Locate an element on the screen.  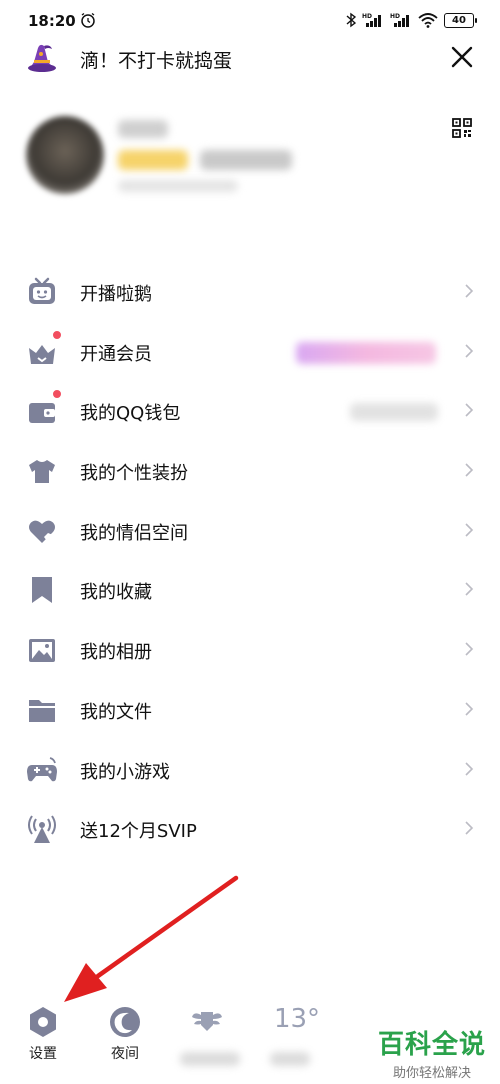
signal-icon-2: HD is located at coordinates (399, 20).